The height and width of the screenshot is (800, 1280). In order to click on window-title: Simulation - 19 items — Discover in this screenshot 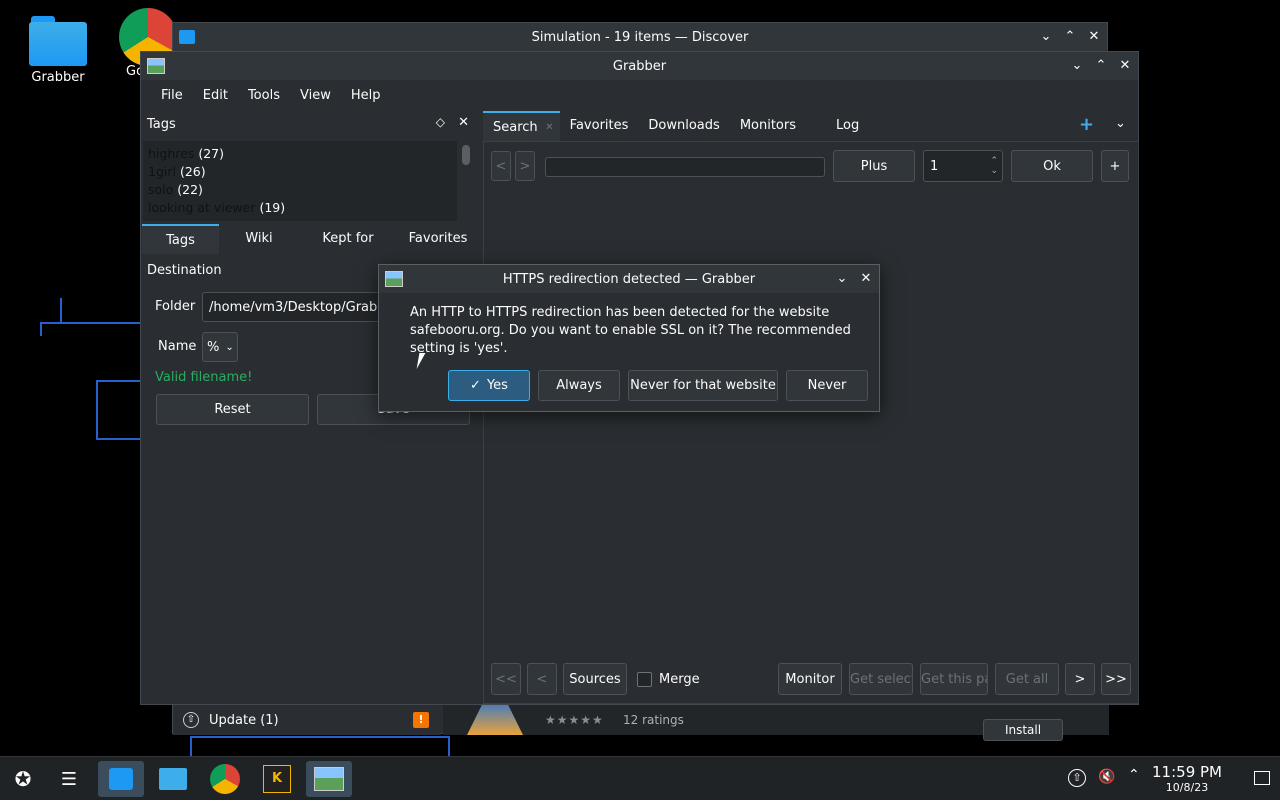, I will do `click(640, 37)`.